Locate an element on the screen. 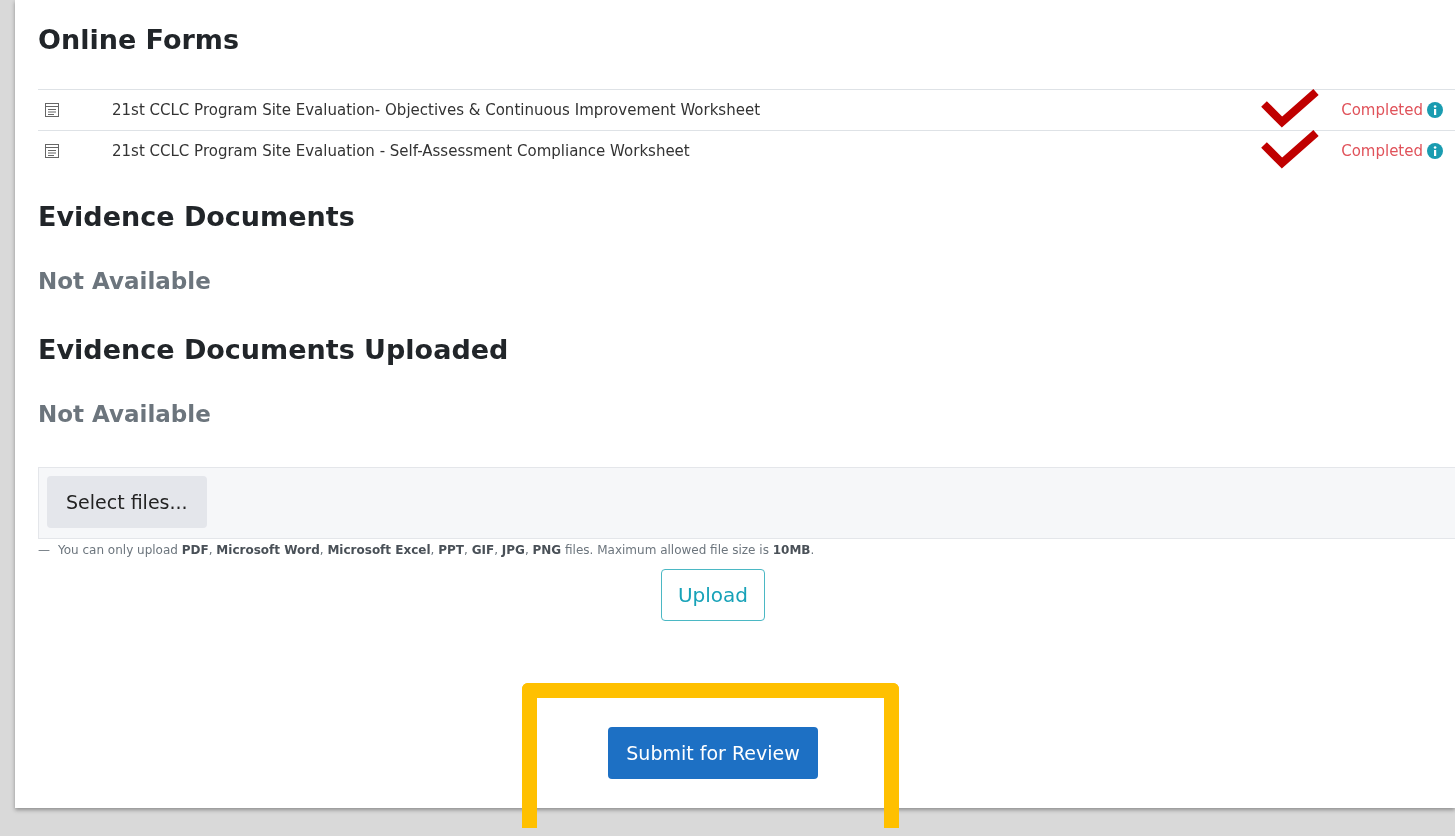  hint-dash: — is located at coordinates (44, 550).